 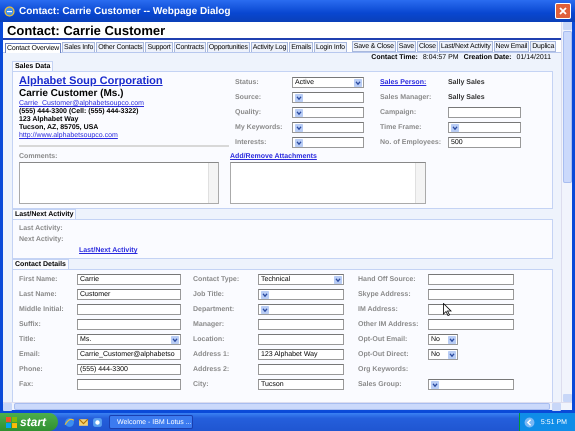 I want to click on attachments-field, so click(x=328, y=183).